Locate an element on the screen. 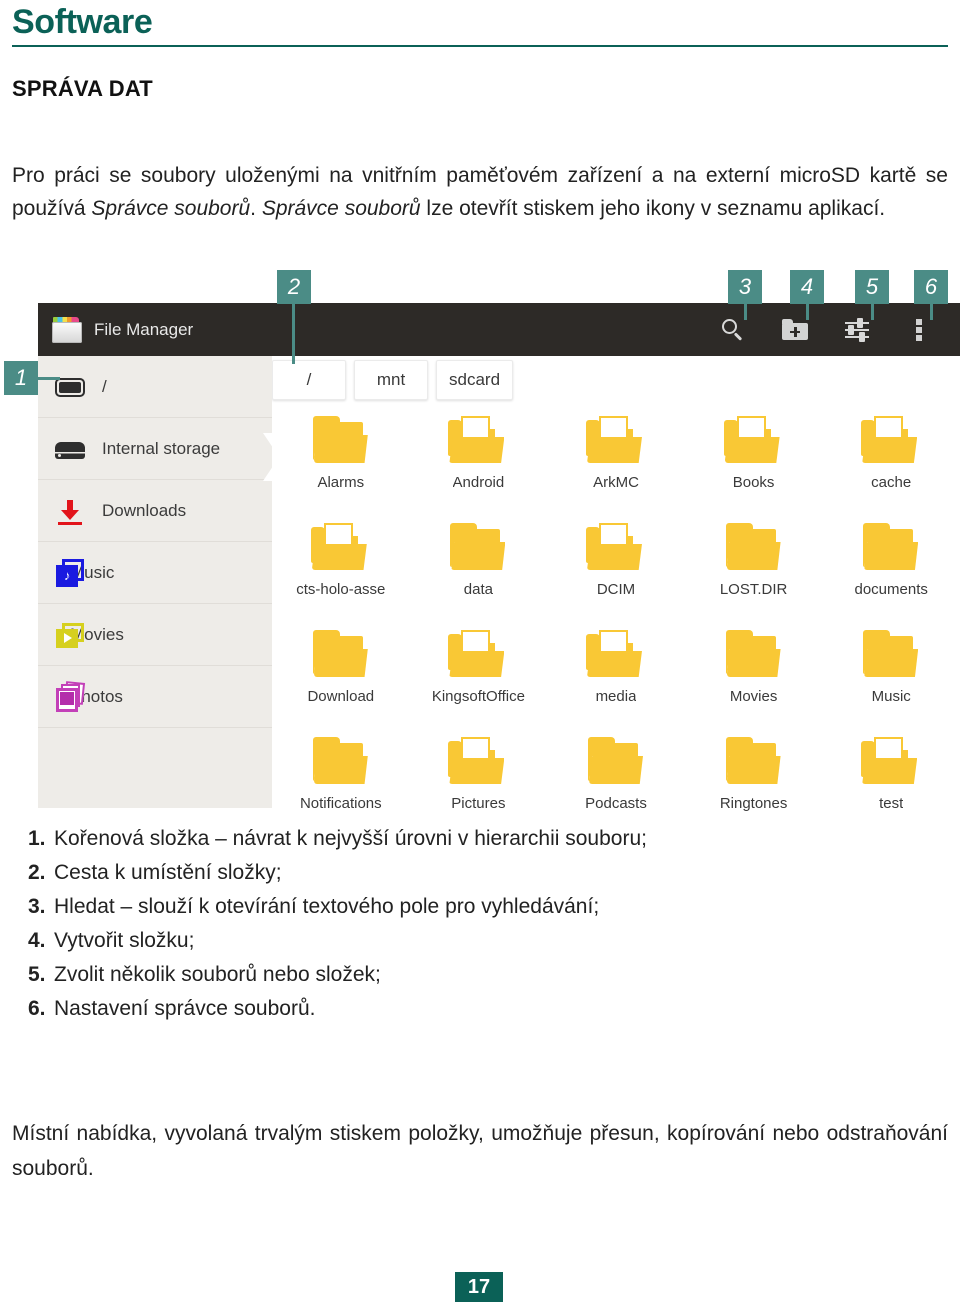  file-item: Podcasts is located at coordinates (616, 783).